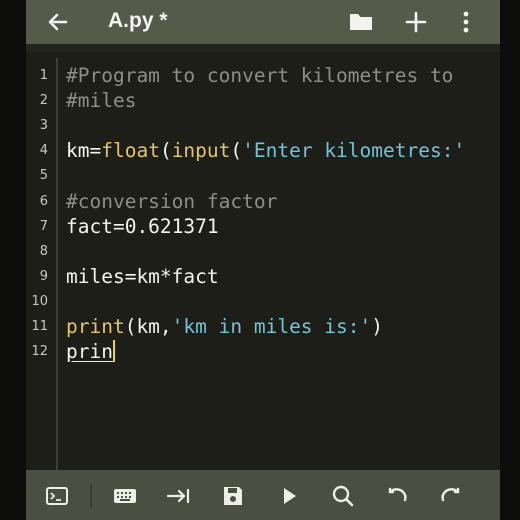 This screenshot has width=520, height=520. I want to click on line-number: 9, so click(43, 276).